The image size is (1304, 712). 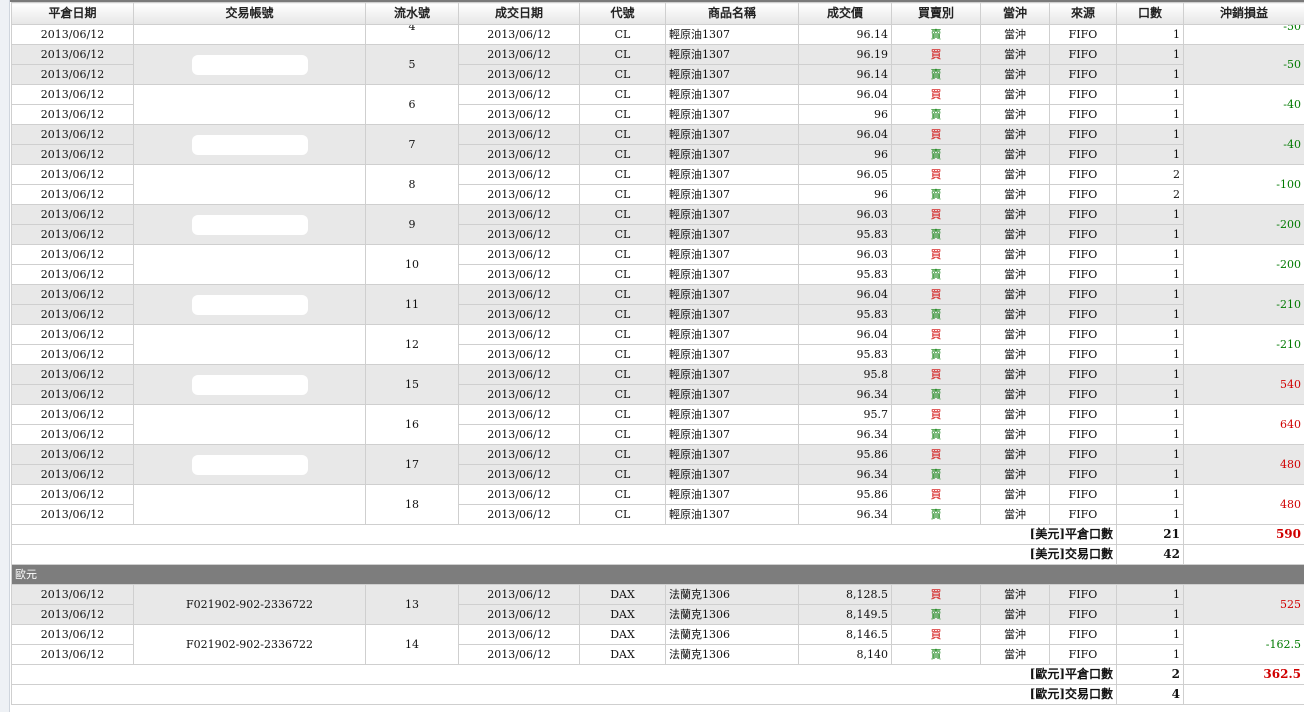 I want to click on col-code: 代號, so click(x=622, y=13).